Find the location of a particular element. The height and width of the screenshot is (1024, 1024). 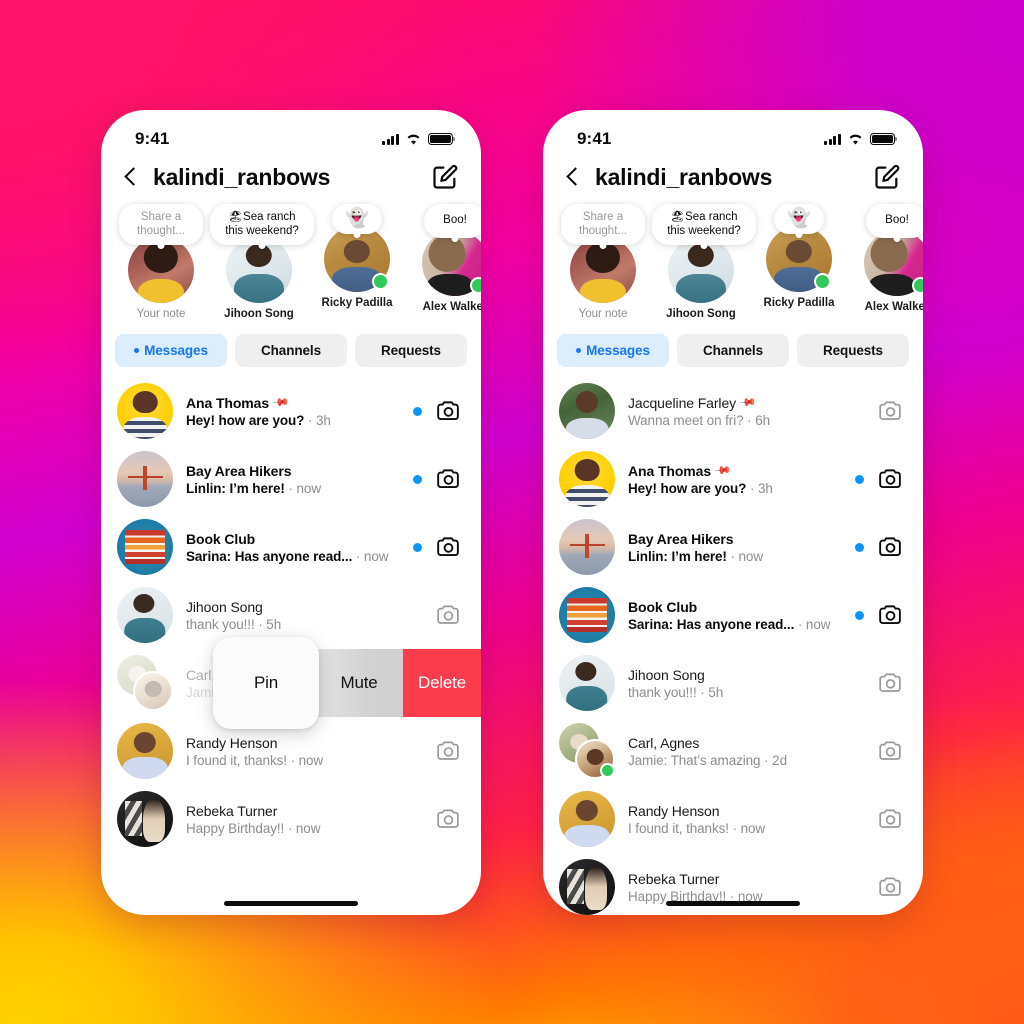

dm-header: kalindi_ranbows is located at coordinates (291, 175).